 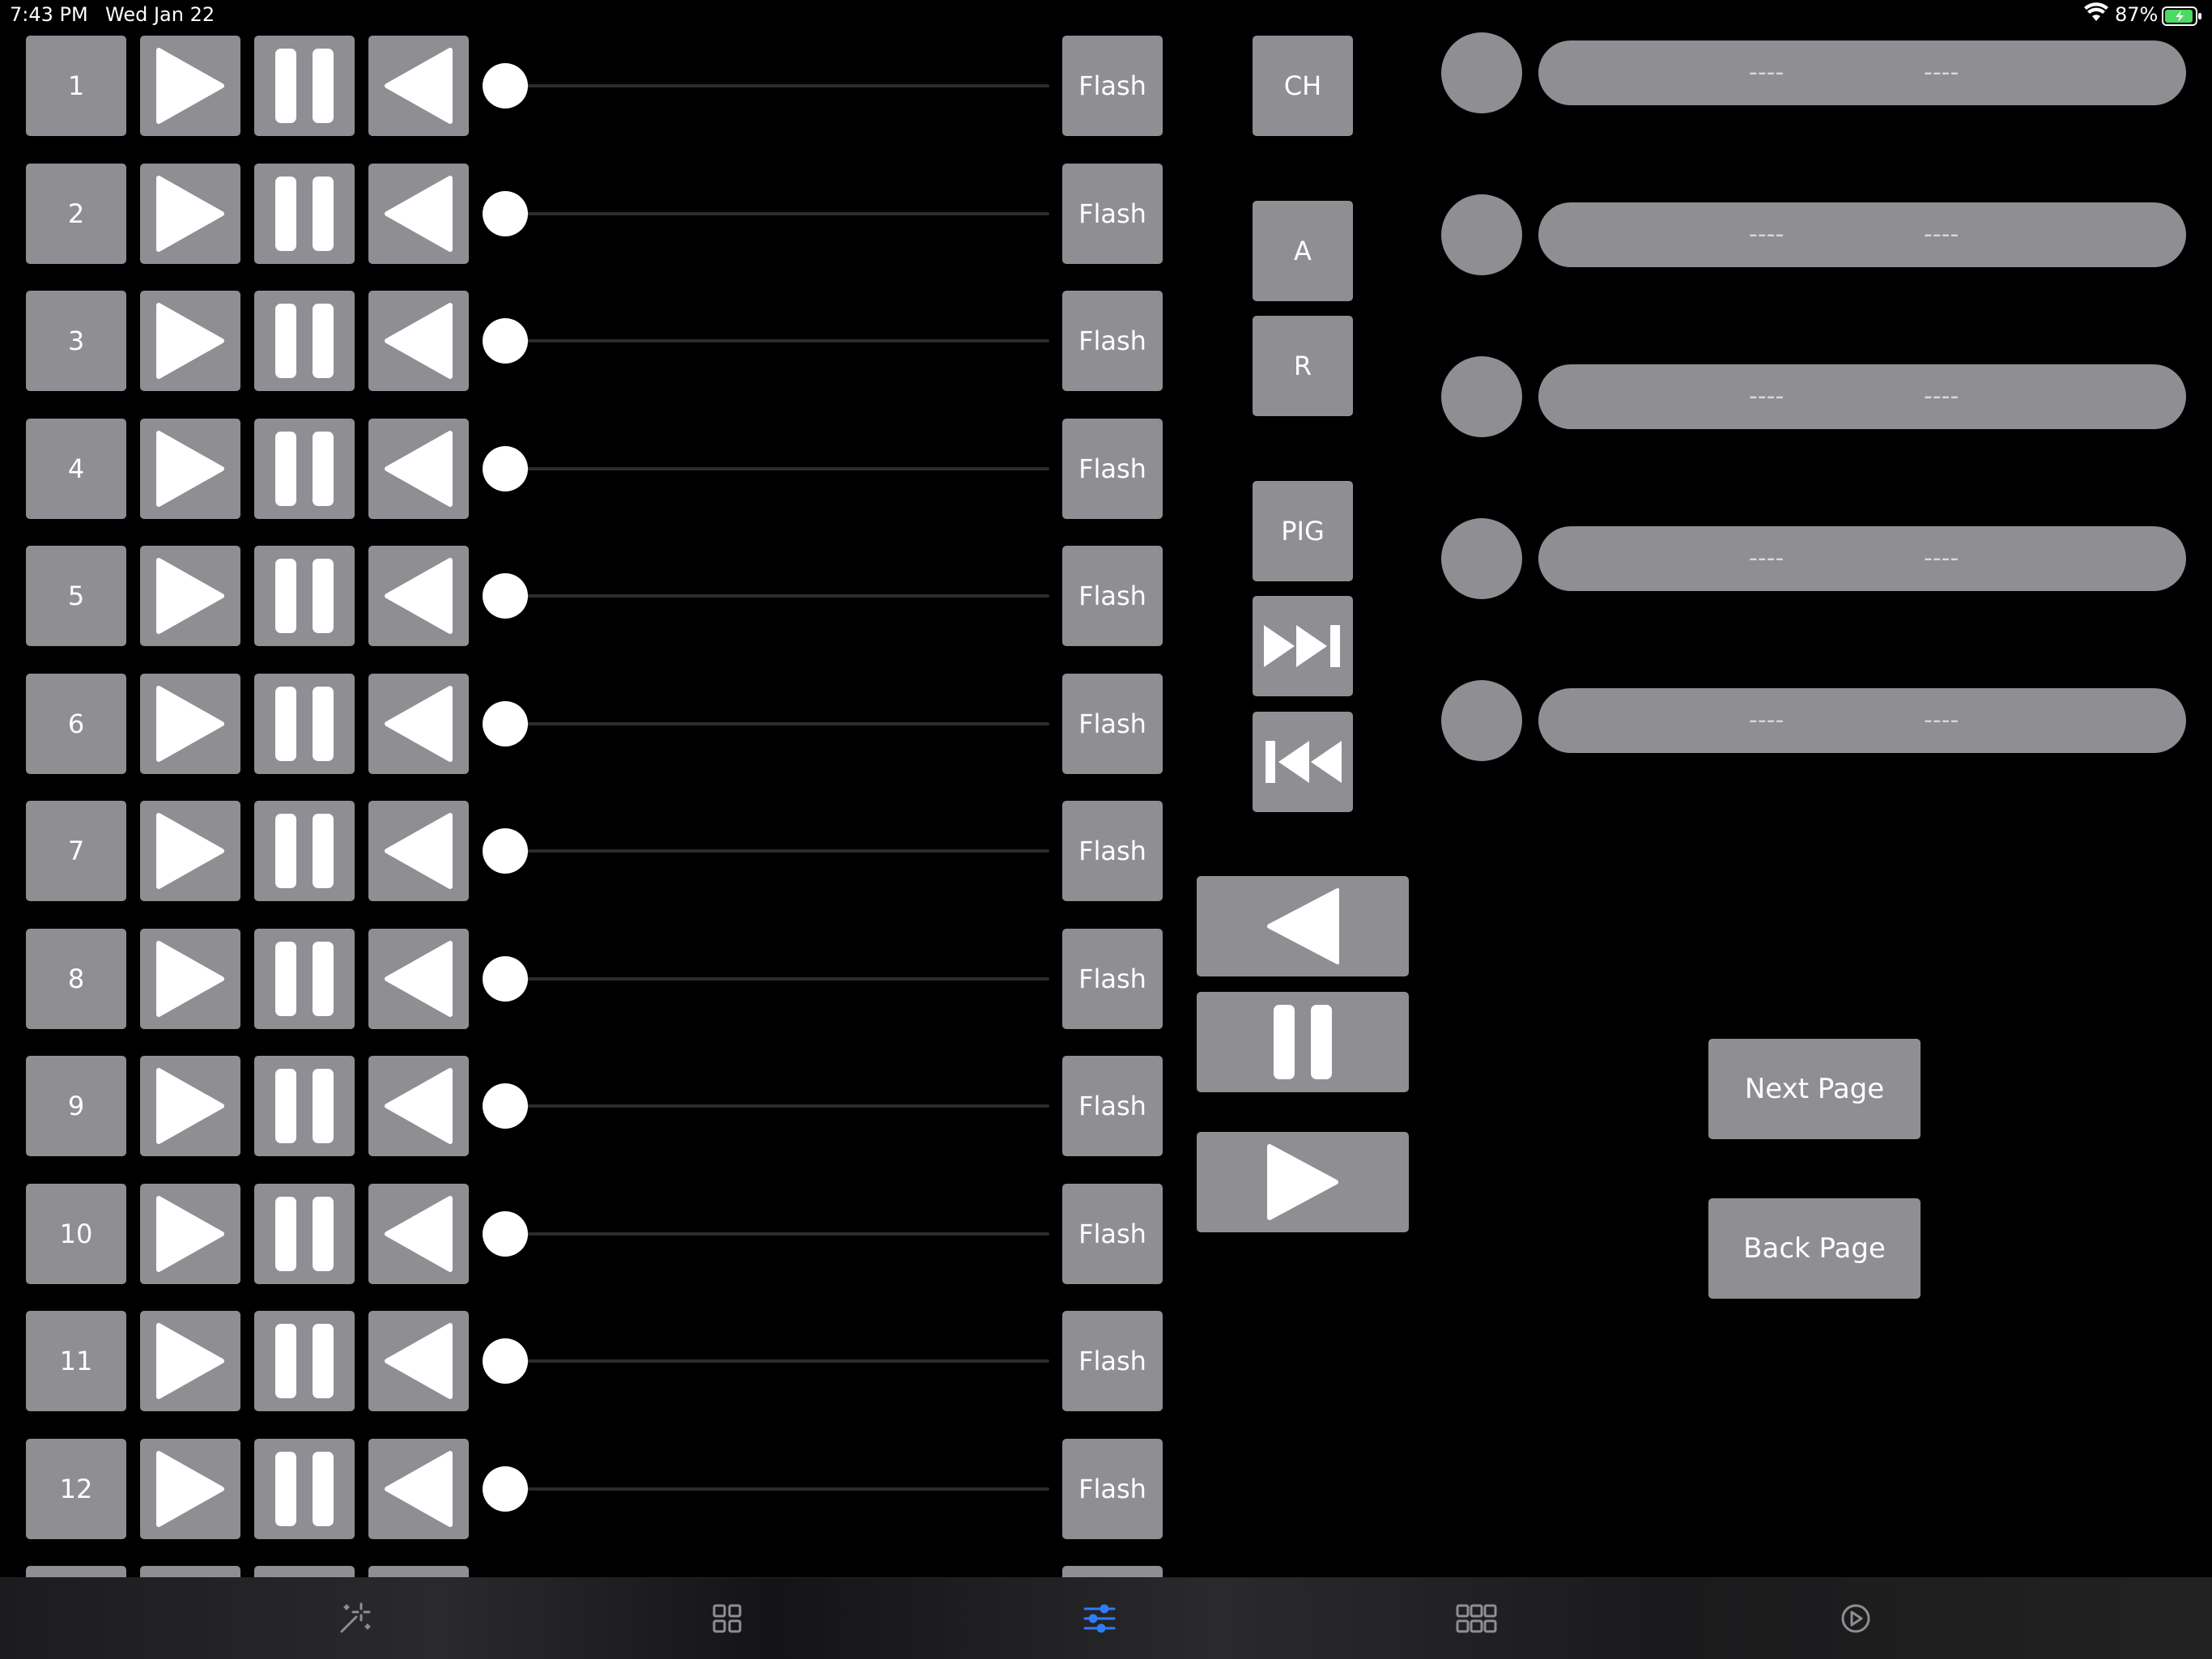 What do you see at coordinates (1303, 531) in the screenshot?
I see `pig-button: PIG` at bounding box center [1303, 531].